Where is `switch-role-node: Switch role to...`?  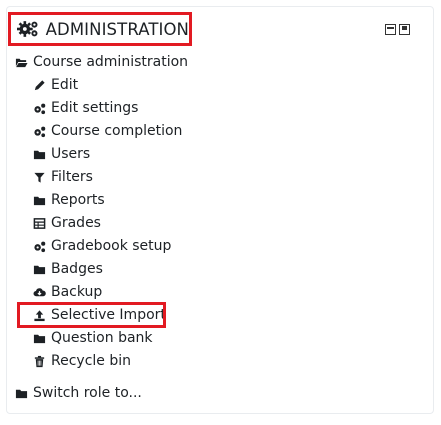
switch-role-node: Switch role to... is located at coordinates (78, 393).